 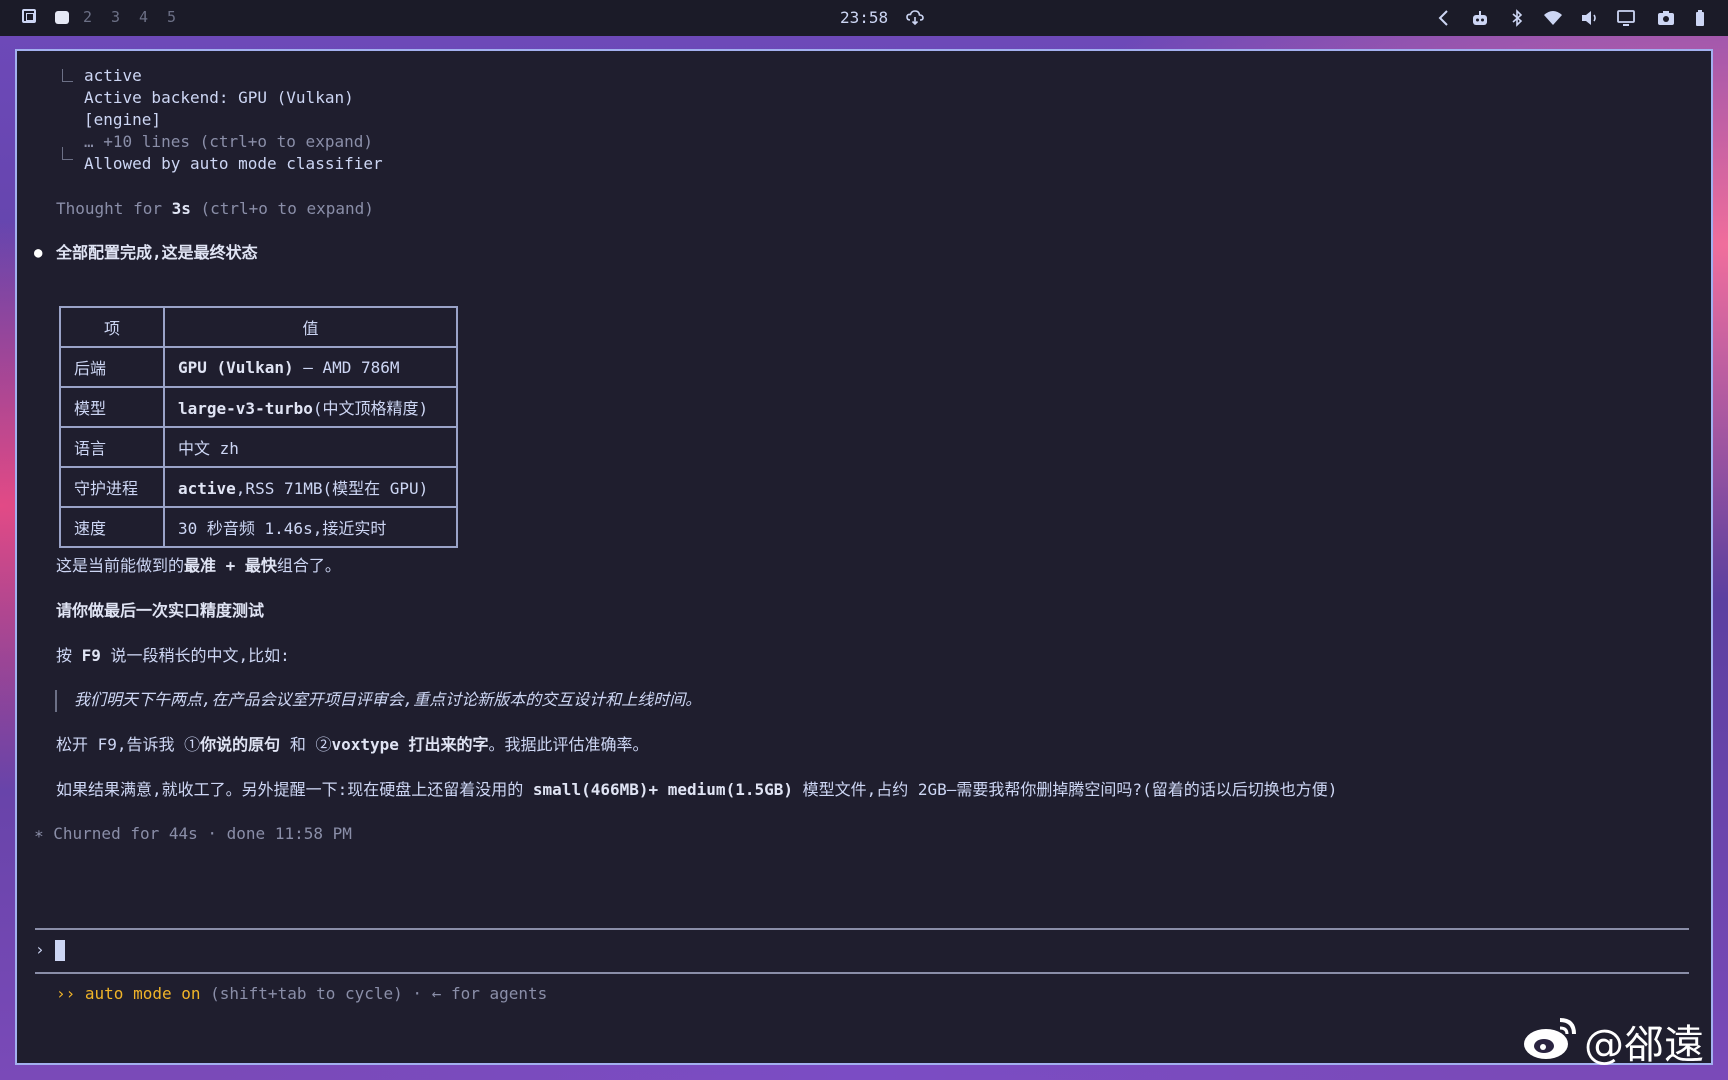 What do you see at coordinates (173, 655) in the screenshot?
I see `paragraph: 按 F9 说一段稍长的中文,比如:` at bounding box center [173, 655].